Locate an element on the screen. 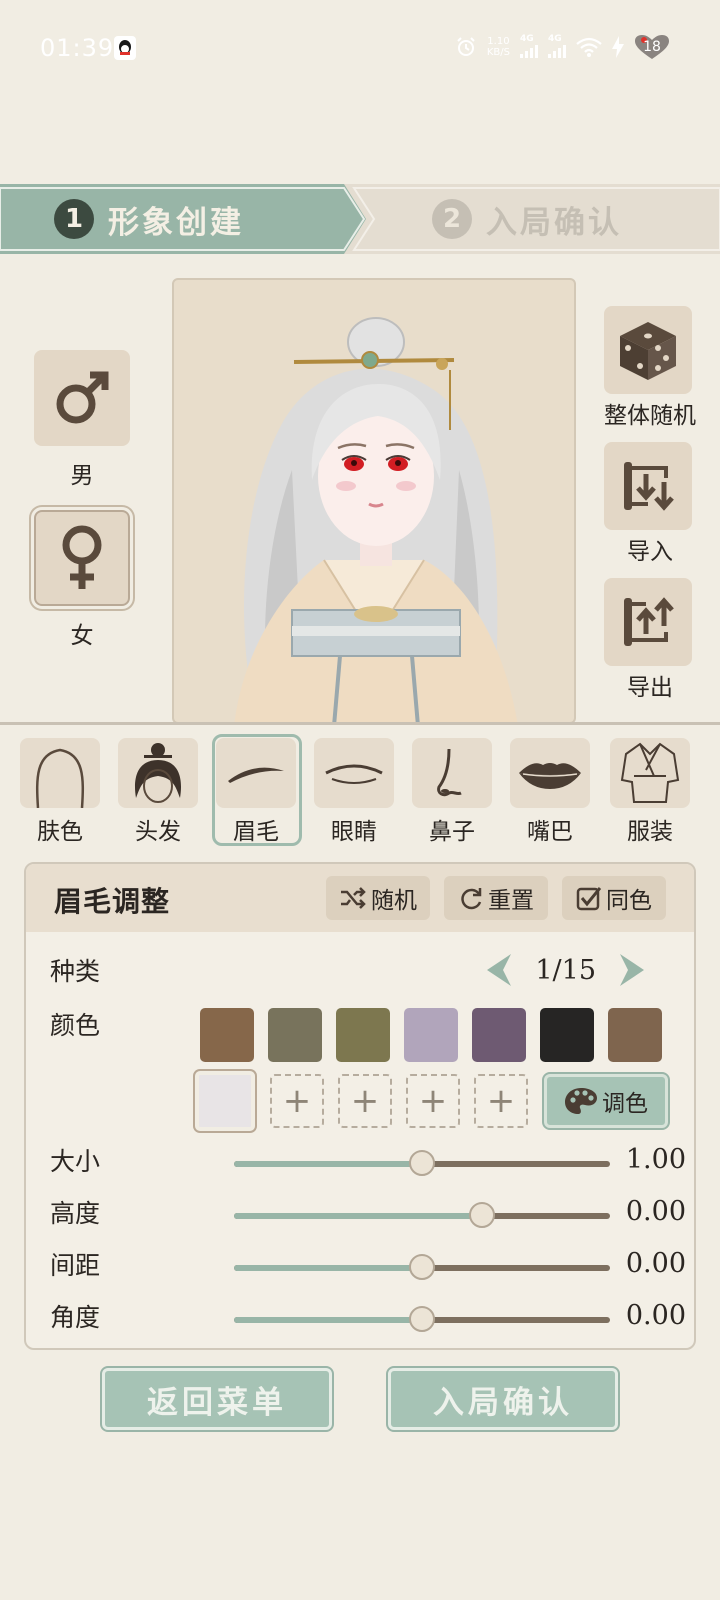 The width and height of the screenshot is (720, 1600). alarm-icon is located at coordinates (466, 46).